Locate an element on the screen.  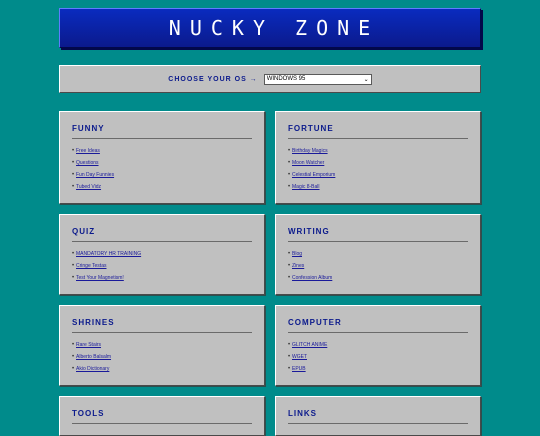
section-card-computer: COMPUTER • GLITCH ANIME • WGET • EPUB is located at coordinates (378, 345).